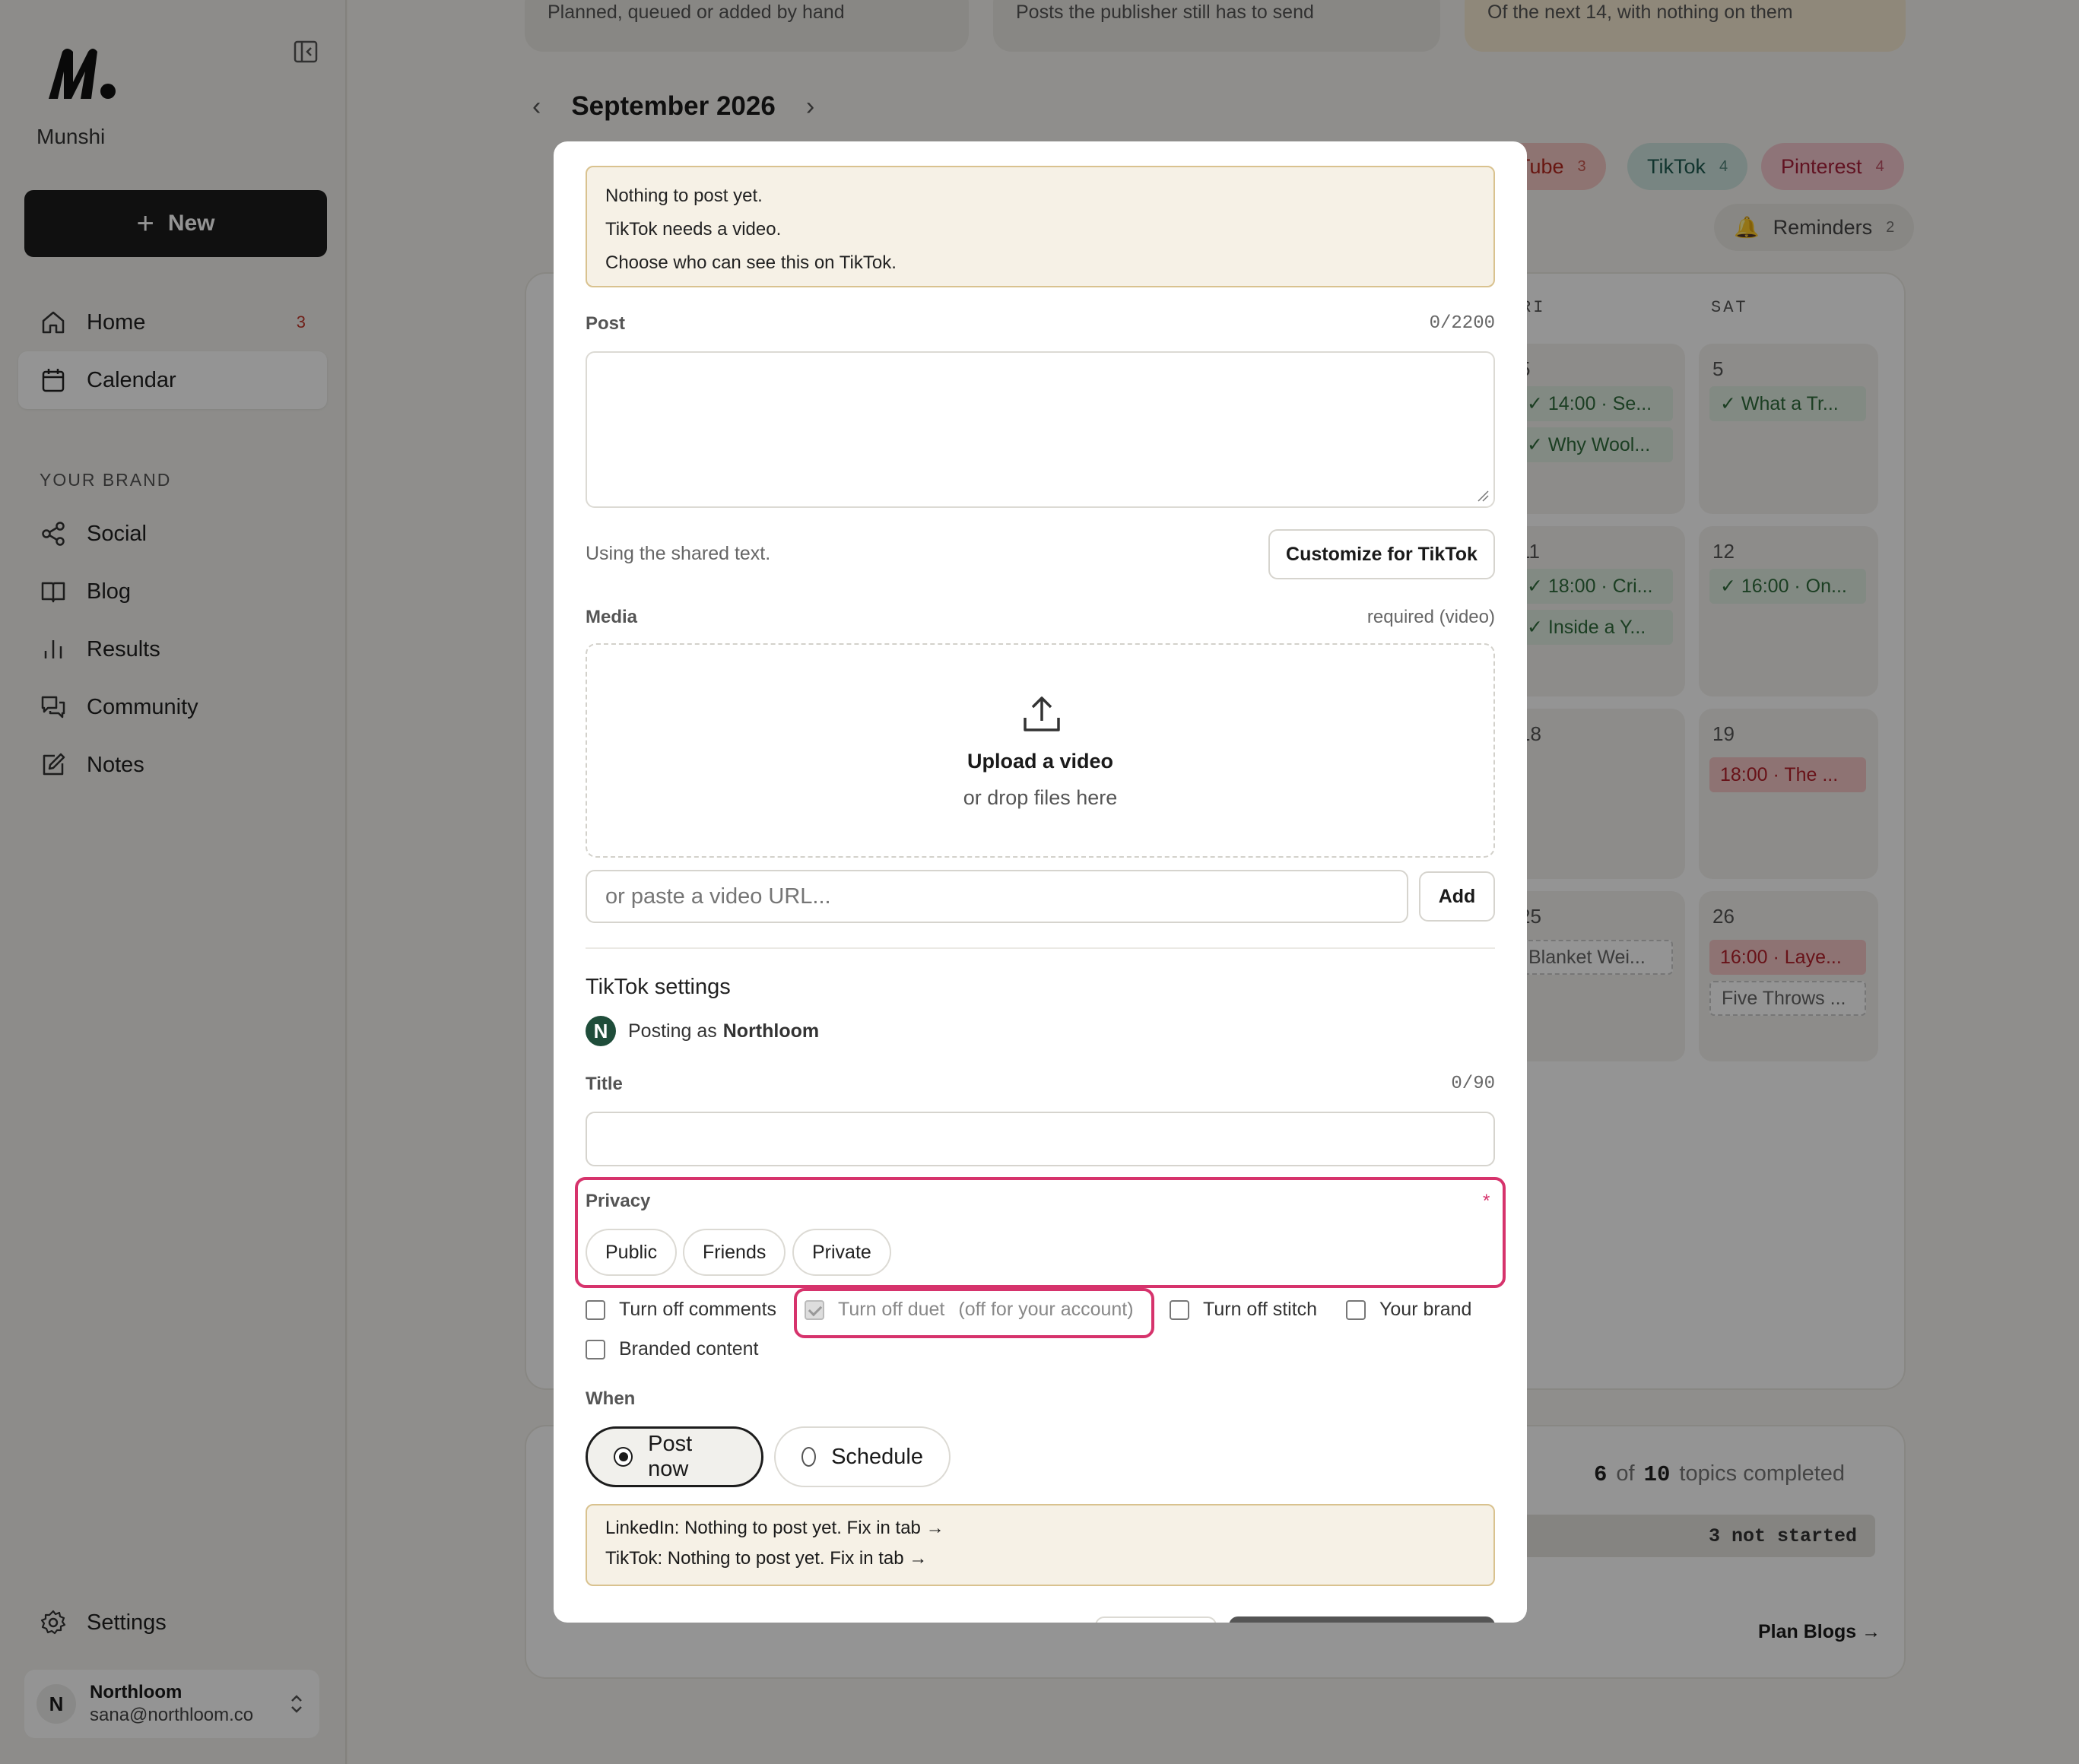 This screenshot has height=1764, width=2079. Describe the element at coordinates (1430, 617) in the screenshot. I see `media-required-note: required (video)` at that location.